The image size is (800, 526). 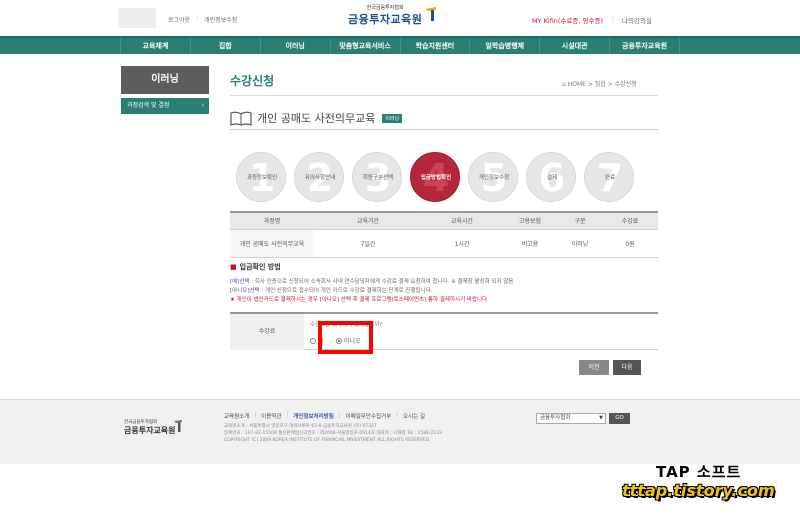 What do you see at coordinates (345, 337) in the screenshot?
I see `highlight-box` at bounding box center [345, 337].